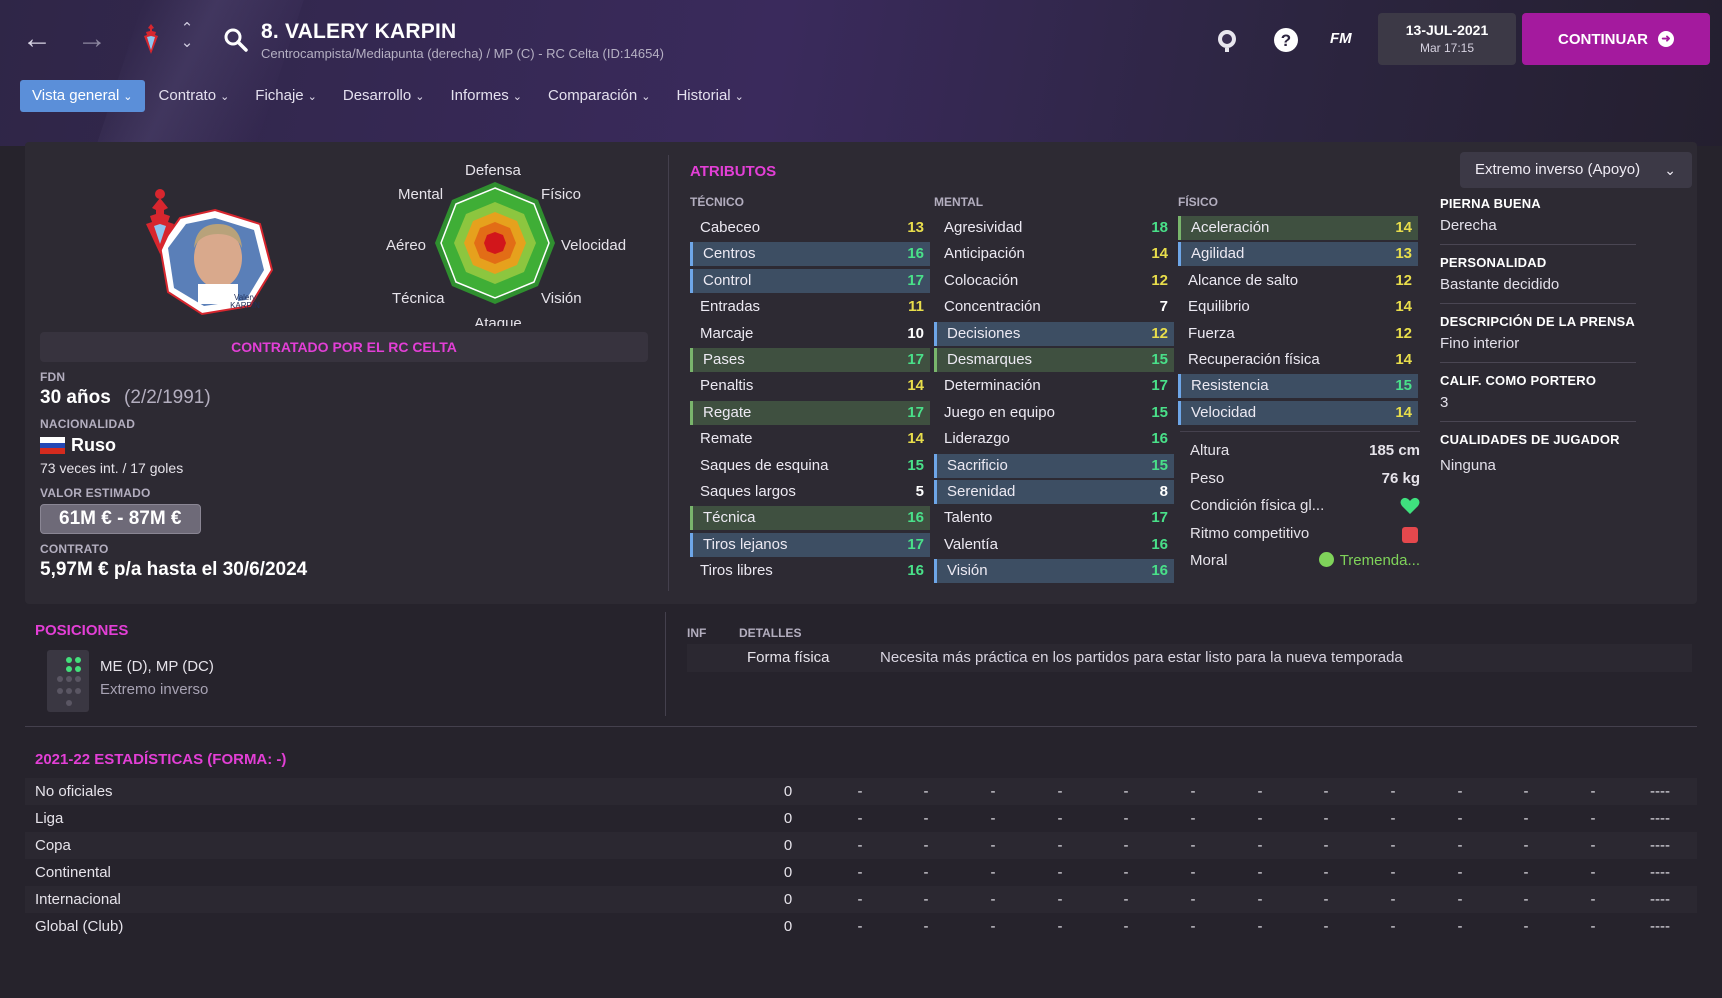 Image resolution: width=1722 pixels, height=998 pixels. What do you see at coordinates (1616, 39) in the screenshot?
I see `continue-button: CONTINUAR ➜` at bounding box center [1616, 39].